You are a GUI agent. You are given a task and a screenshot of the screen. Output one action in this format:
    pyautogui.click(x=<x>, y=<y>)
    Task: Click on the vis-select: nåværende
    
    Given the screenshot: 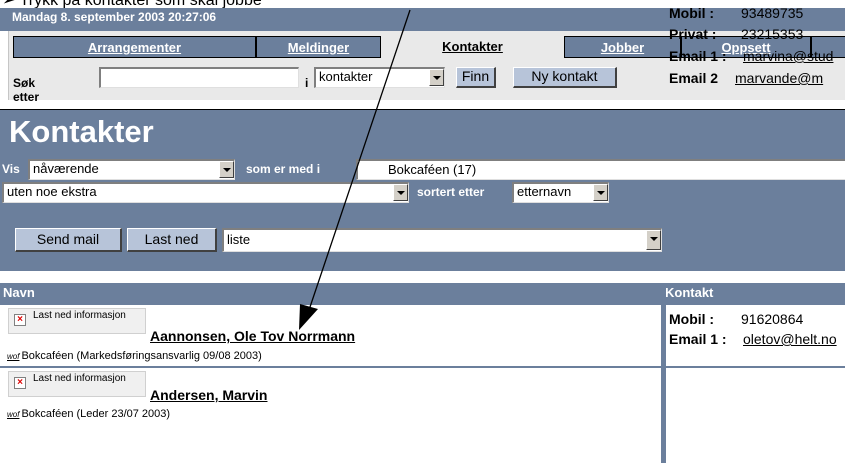 What is the action you would take?
    pyautogui.click(x=131, y=169)
    